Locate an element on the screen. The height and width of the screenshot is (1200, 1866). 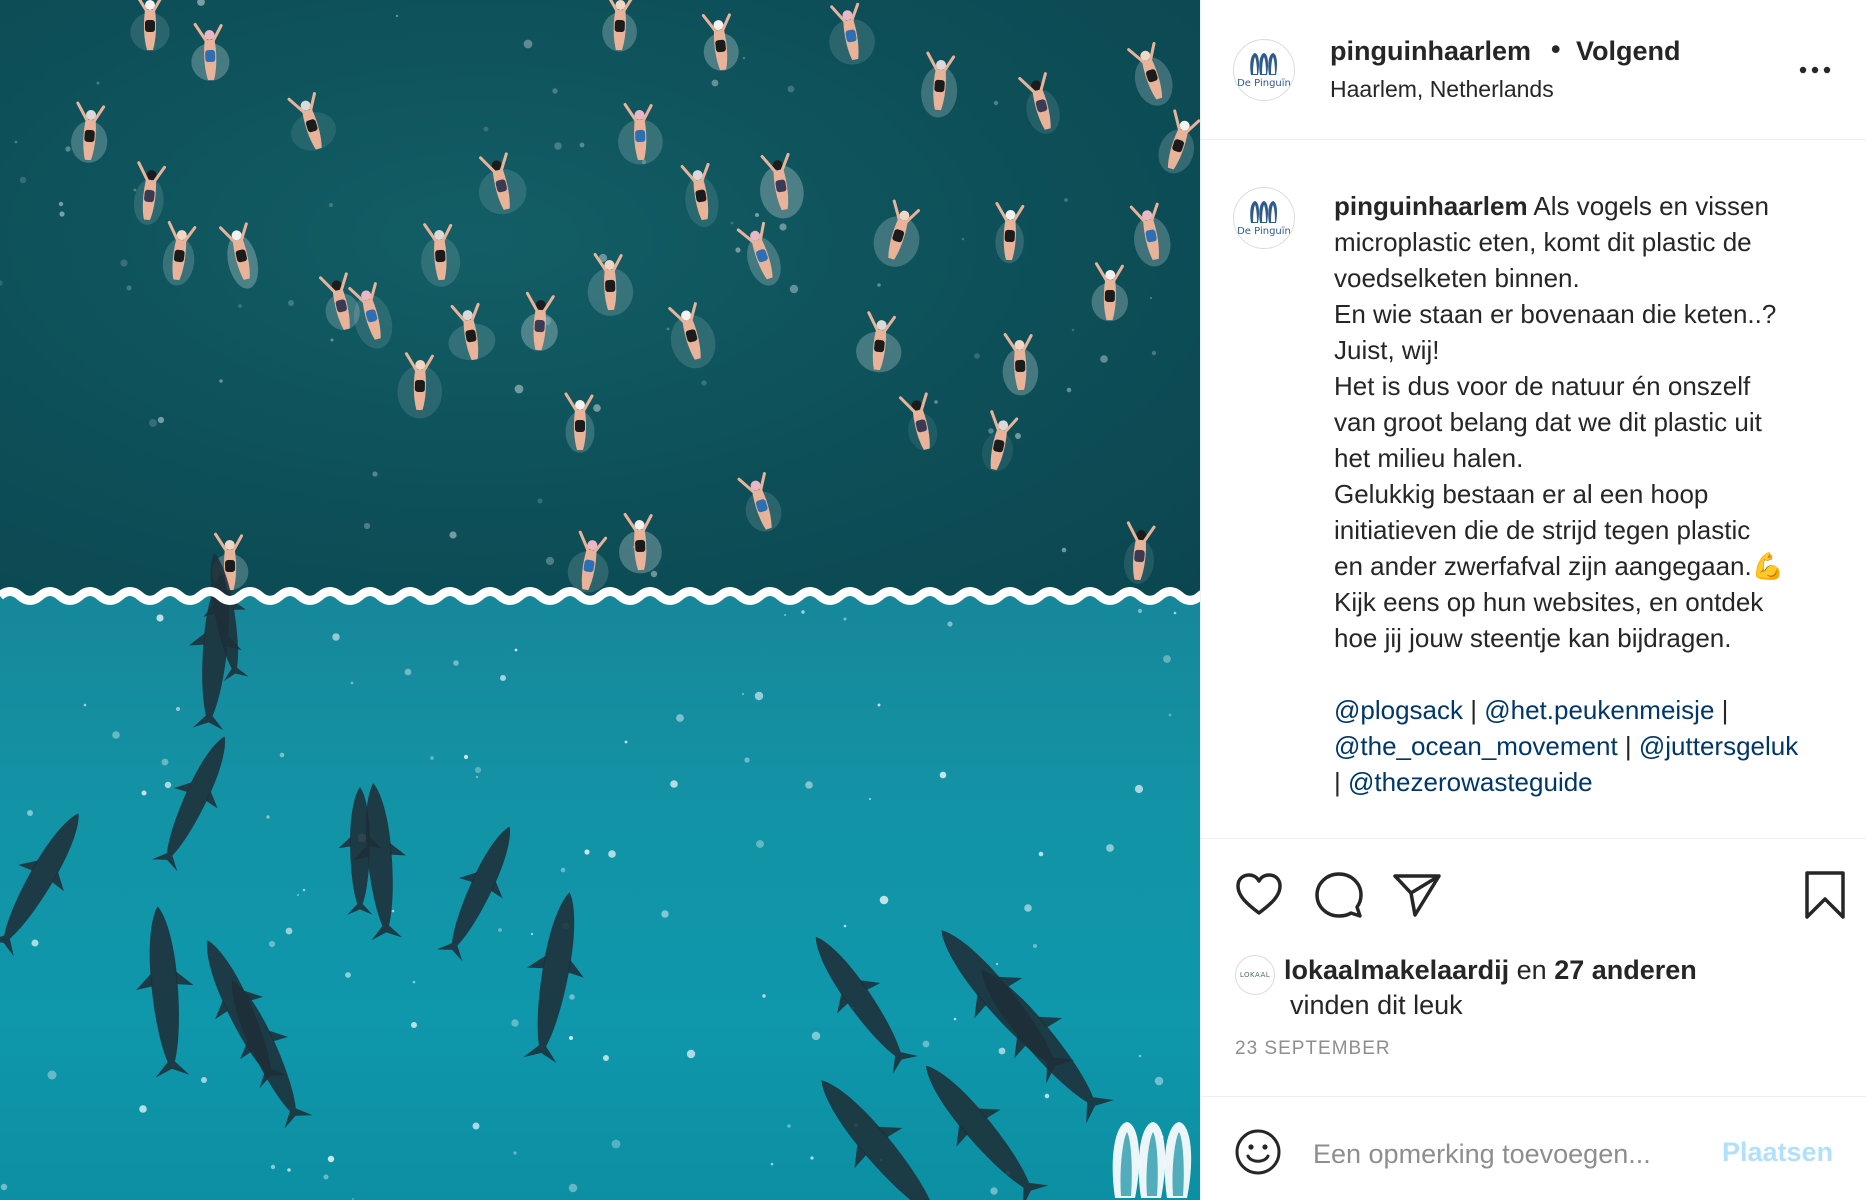
following-button: Volgend is located at coordinates (1628, 51).